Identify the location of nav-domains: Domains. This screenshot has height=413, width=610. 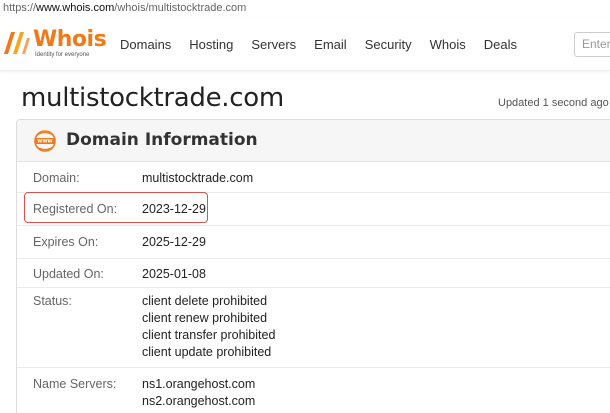
(145, 44).